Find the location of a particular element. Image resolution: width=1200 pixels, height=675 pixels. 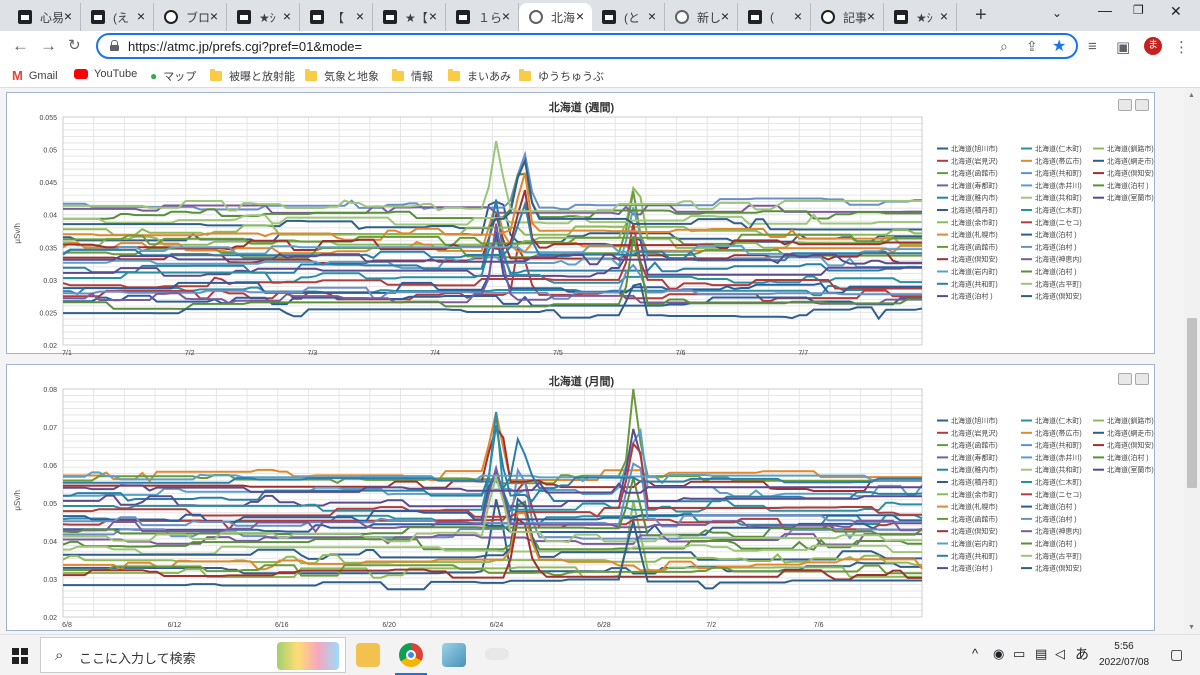

bookmark-5: 情報 is located at coordinates (412, 76).